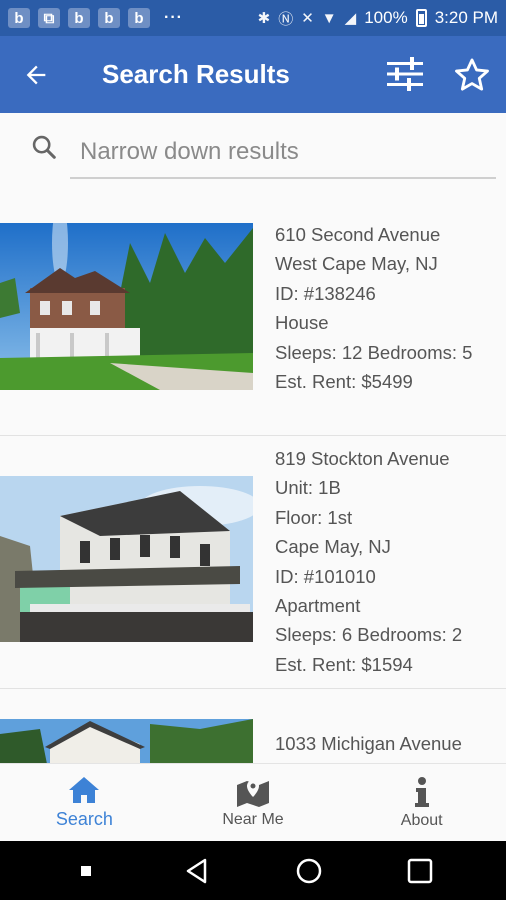 This screenshot has width=506, height=900. Describe the element at coordinates (196, 74) in the screenshot. I see `page-title: Search Results` at that location.